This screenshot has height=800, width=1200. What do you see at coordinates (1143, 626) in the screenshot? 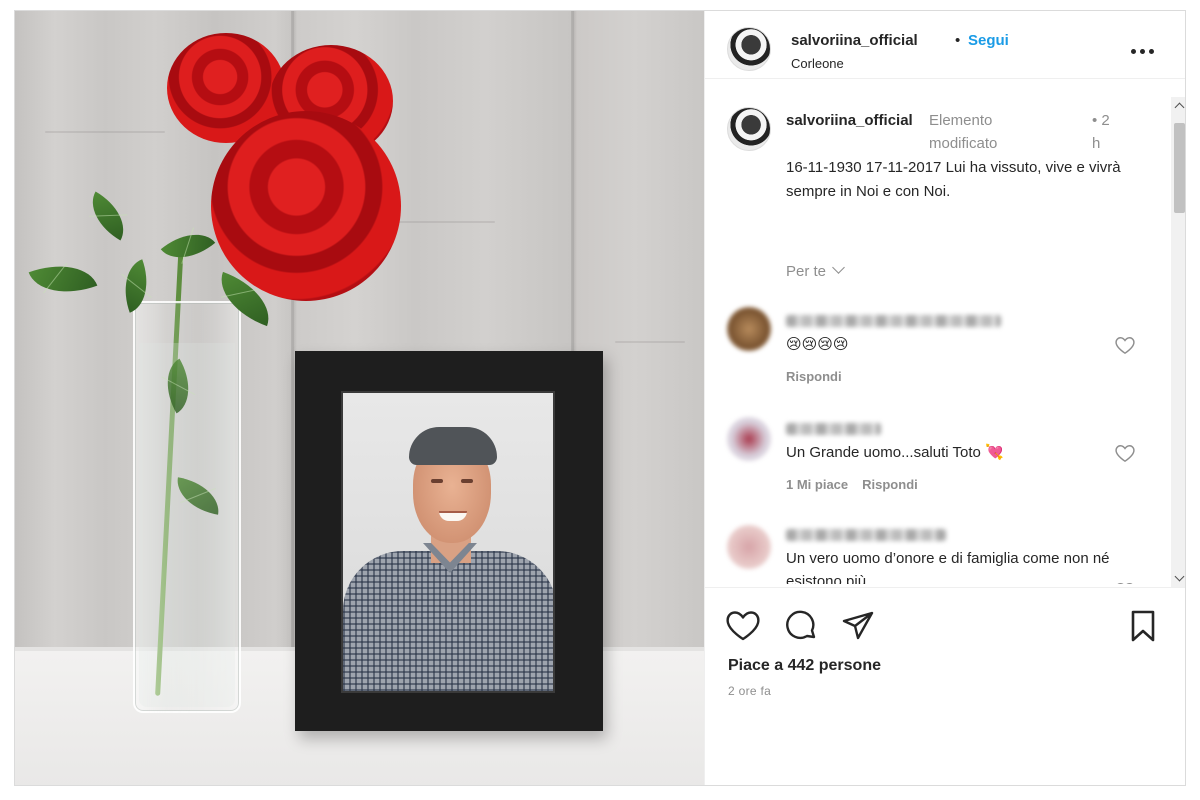
I see `bookmark-icon` at bounding box center [1143, 626].